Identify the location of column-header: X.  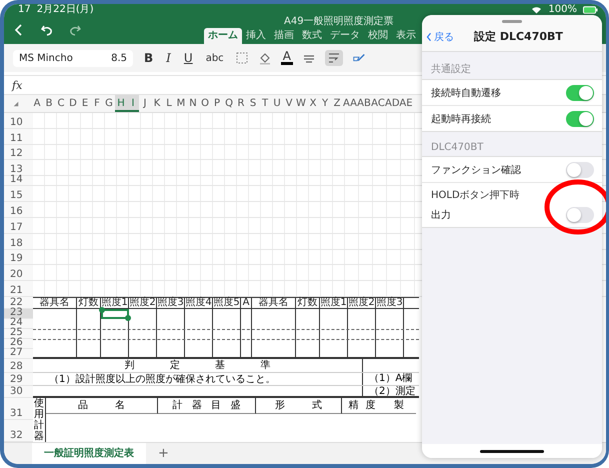
(313, 103).